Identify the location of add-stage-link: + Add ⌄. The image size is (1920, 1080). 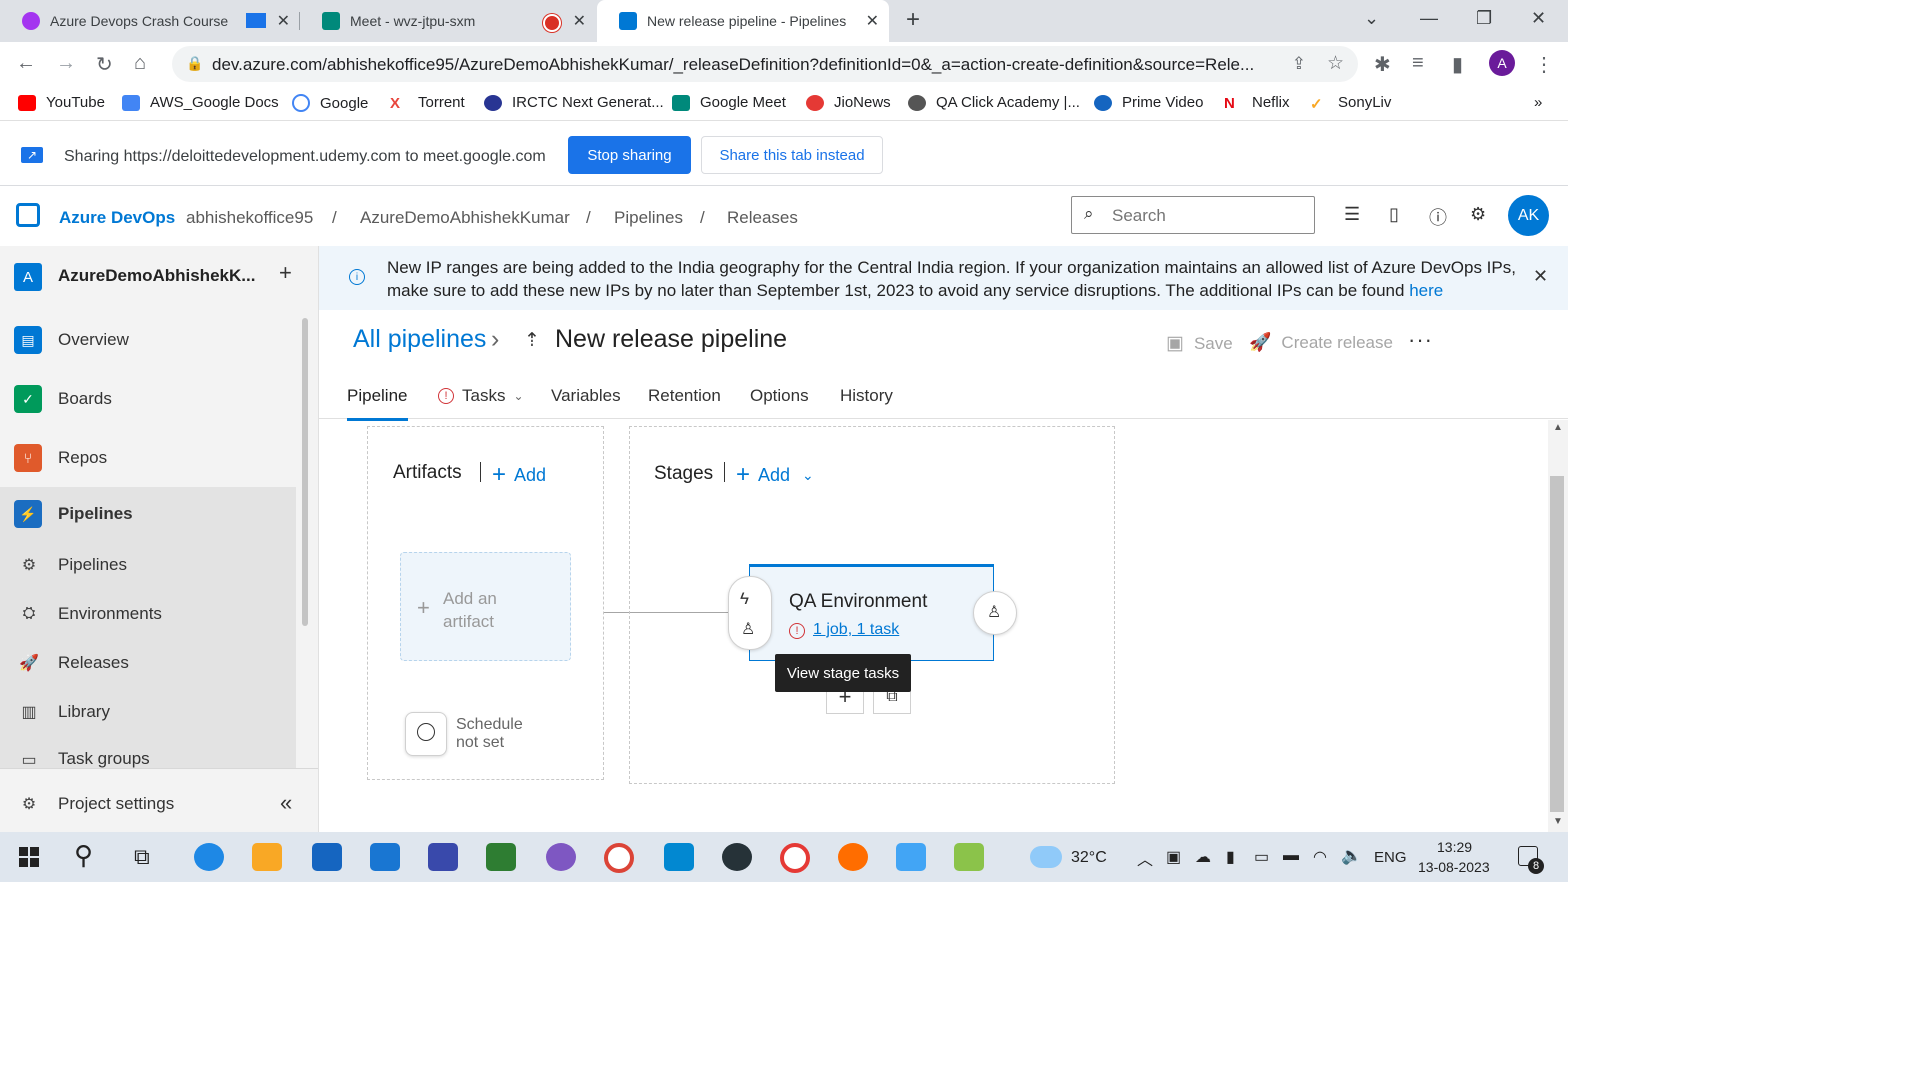
(775, 475).